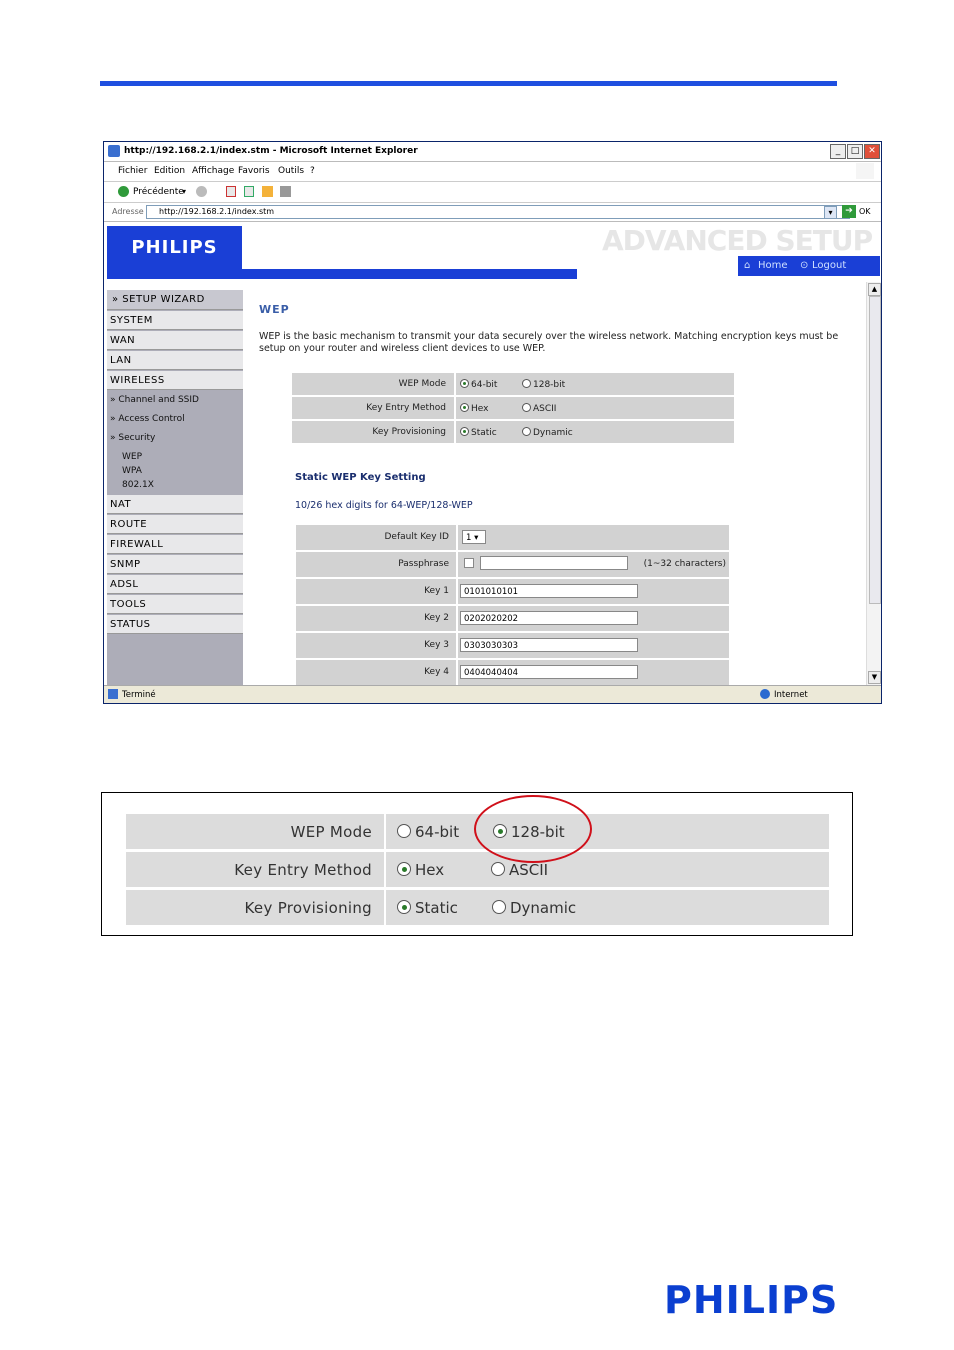  What do you see at coordinates (865, 211) in the screenshot?
I see `go-button: OK` at bounding box center [865, 211].